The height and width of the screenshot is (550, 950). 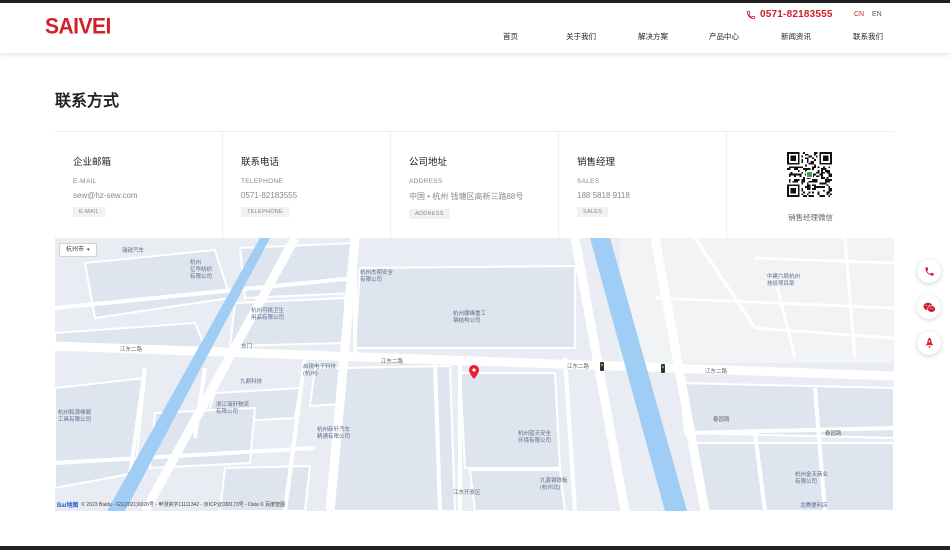 What do you see at coordinates (85, 181) in the screenshot?
I see `card-label-en: E-MAIL` at bounding box center [85, 181].